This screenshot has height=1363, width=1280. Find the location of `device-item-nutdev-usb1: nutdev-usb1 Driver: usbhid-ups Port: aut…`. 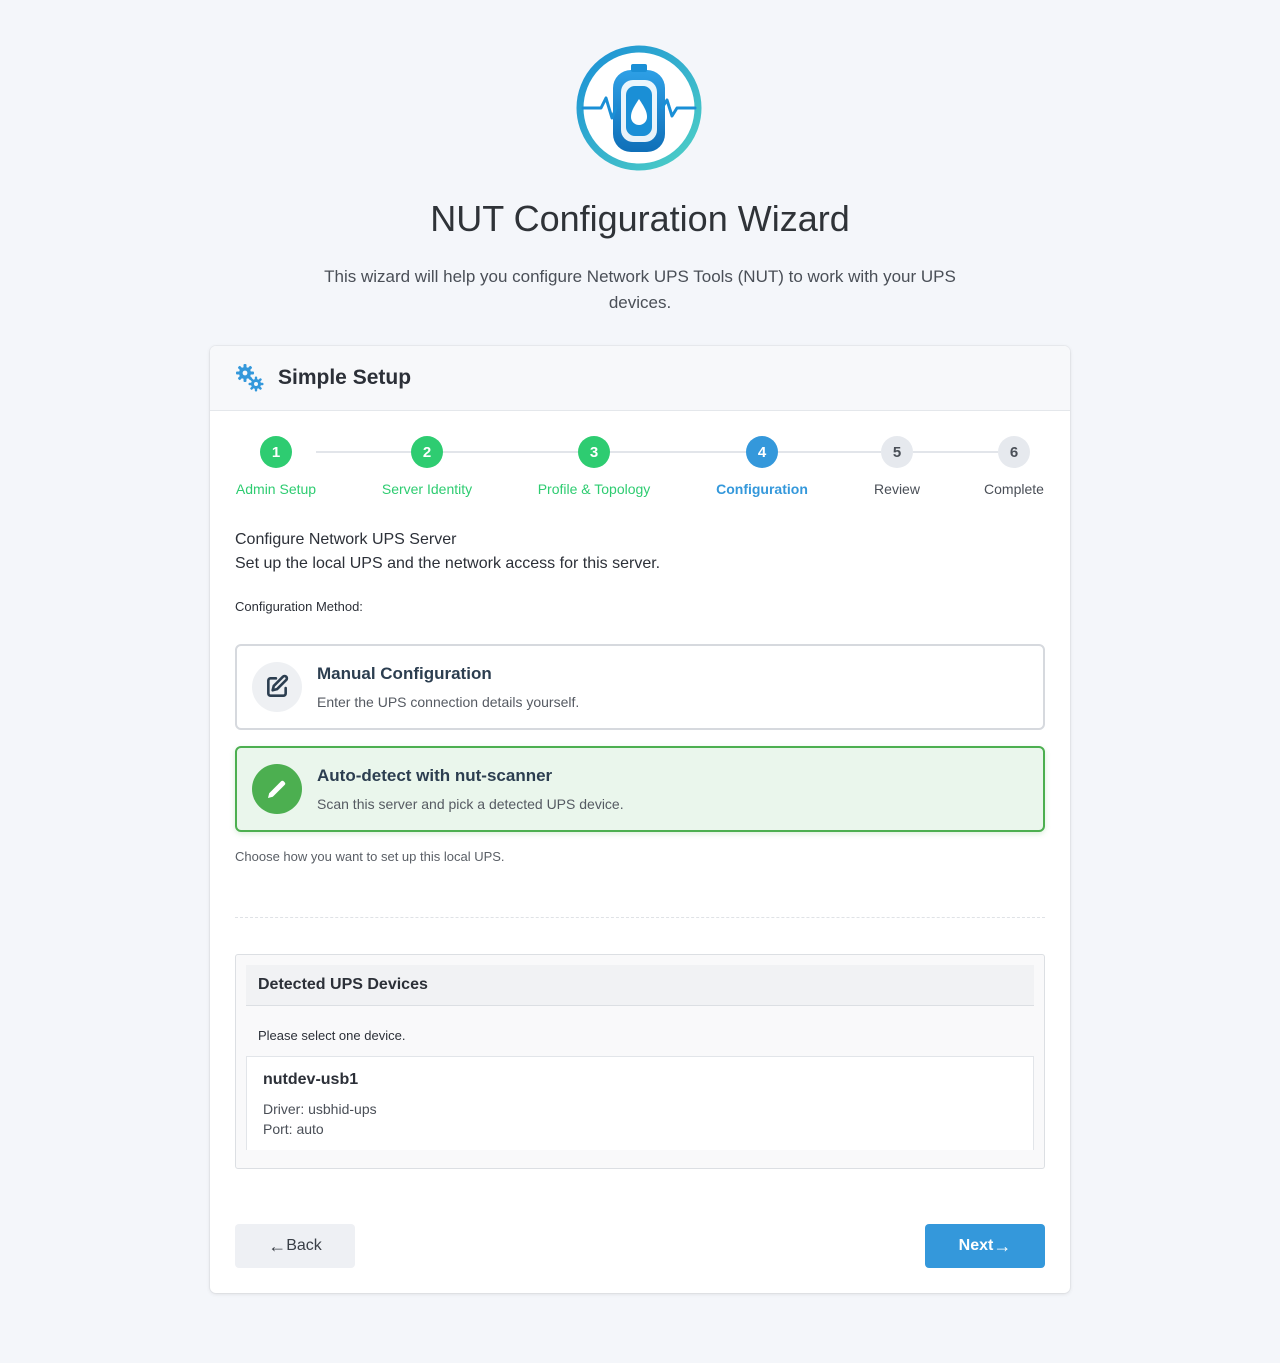

device-item-nutdev-usb1: nutdev-usb1 Driver: usbhid-ups Port: aut… is located at coordinates (640, 1103).